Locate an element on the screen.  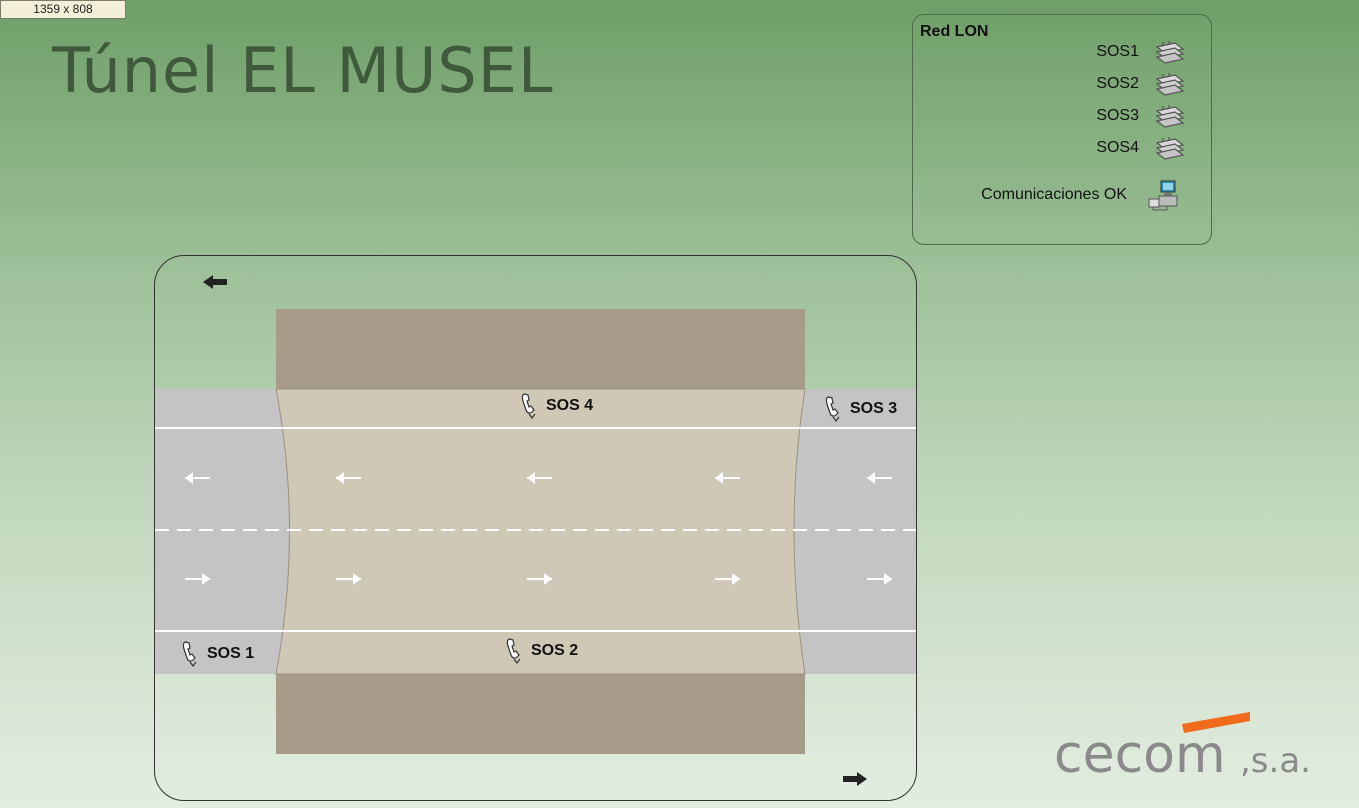
network-node-sos2: SOS2 is located at coordinates (1140, 84).